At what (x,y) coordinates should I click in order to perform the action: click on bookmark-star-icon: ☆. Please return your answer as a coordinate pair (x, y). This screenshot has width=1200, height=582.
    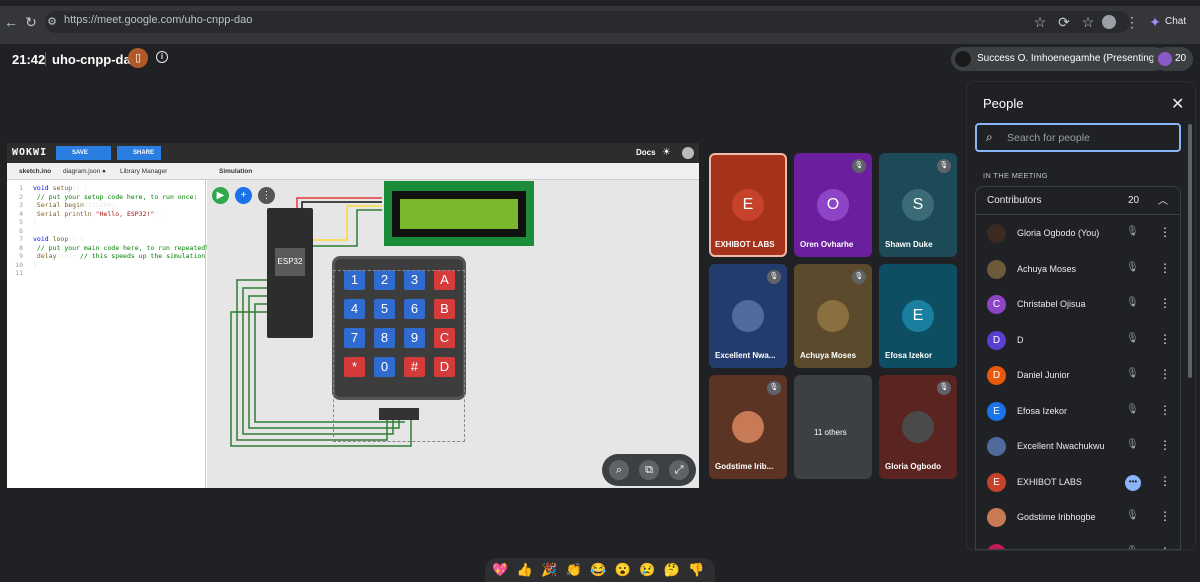
    Looking at the image, I should click on (1040, 22).